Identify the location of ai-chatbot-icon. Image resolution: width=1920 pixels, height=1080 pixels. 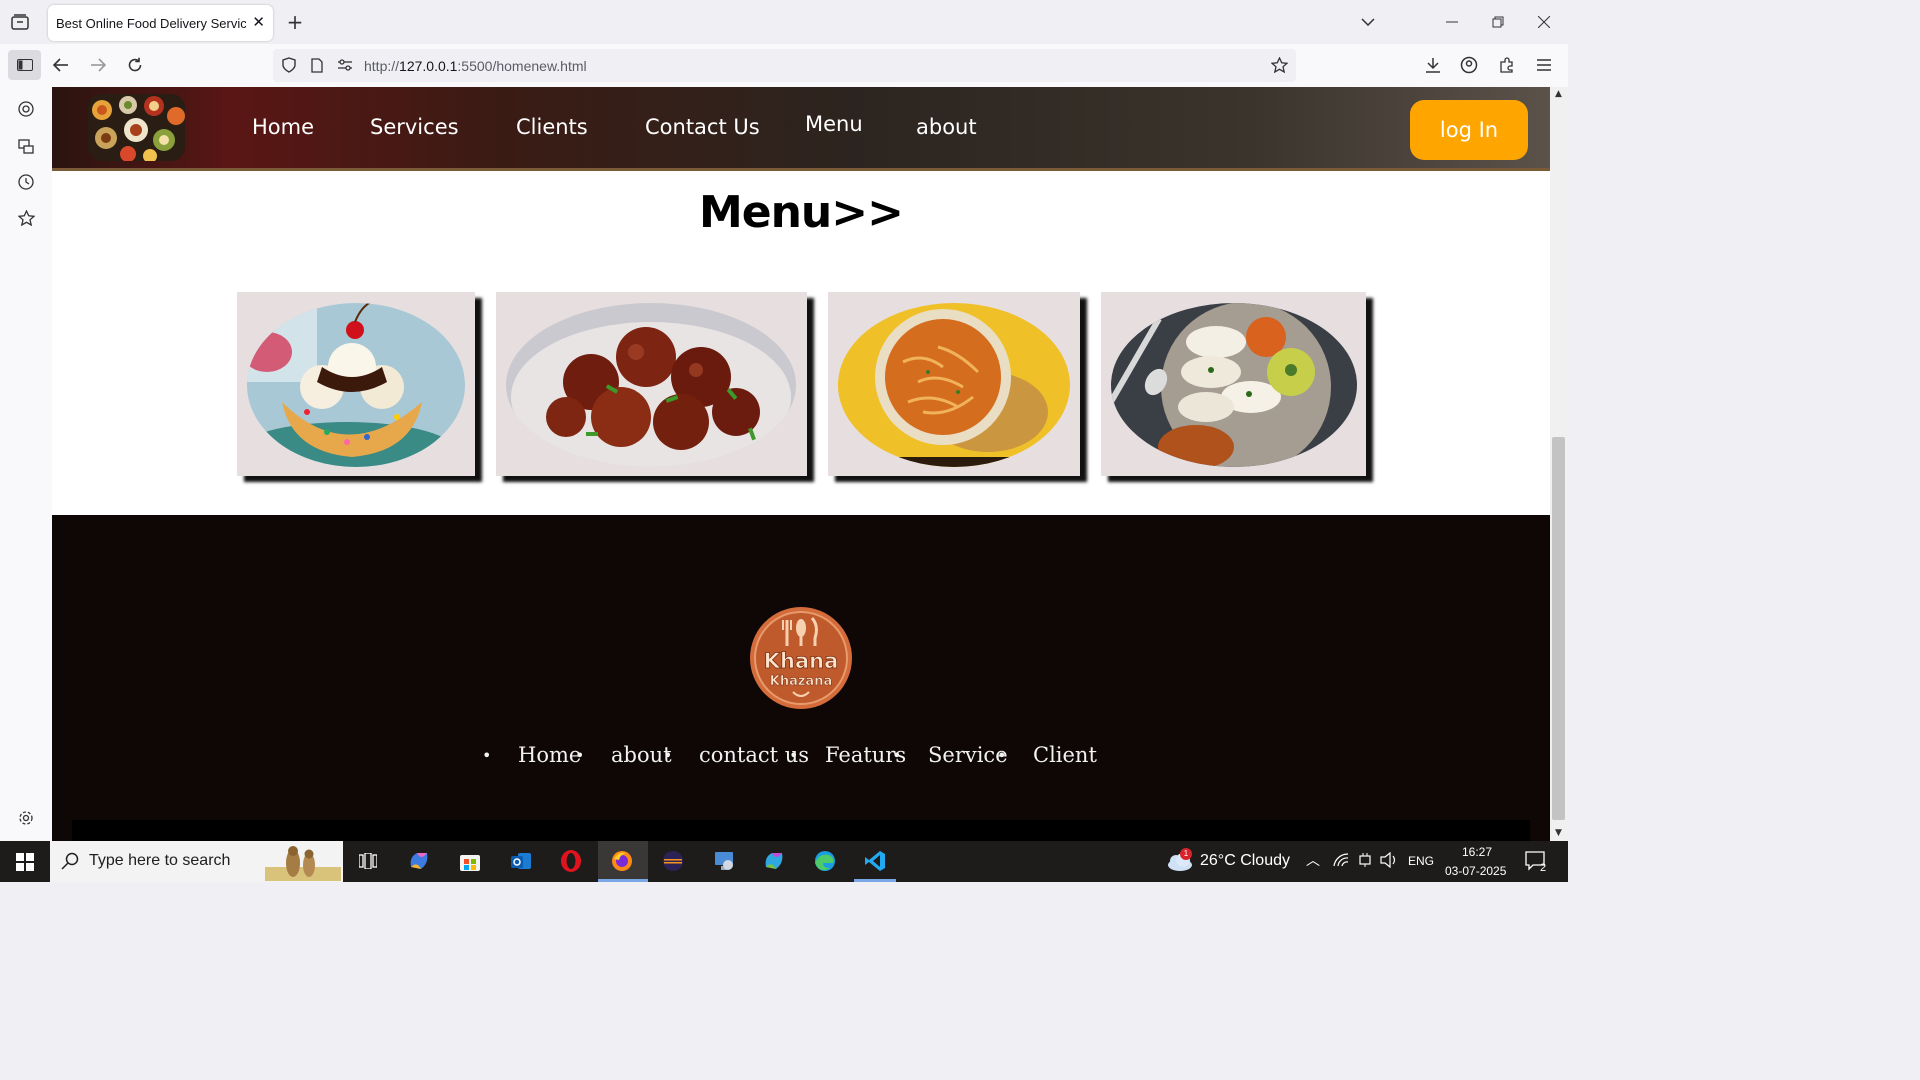
(26, 109).